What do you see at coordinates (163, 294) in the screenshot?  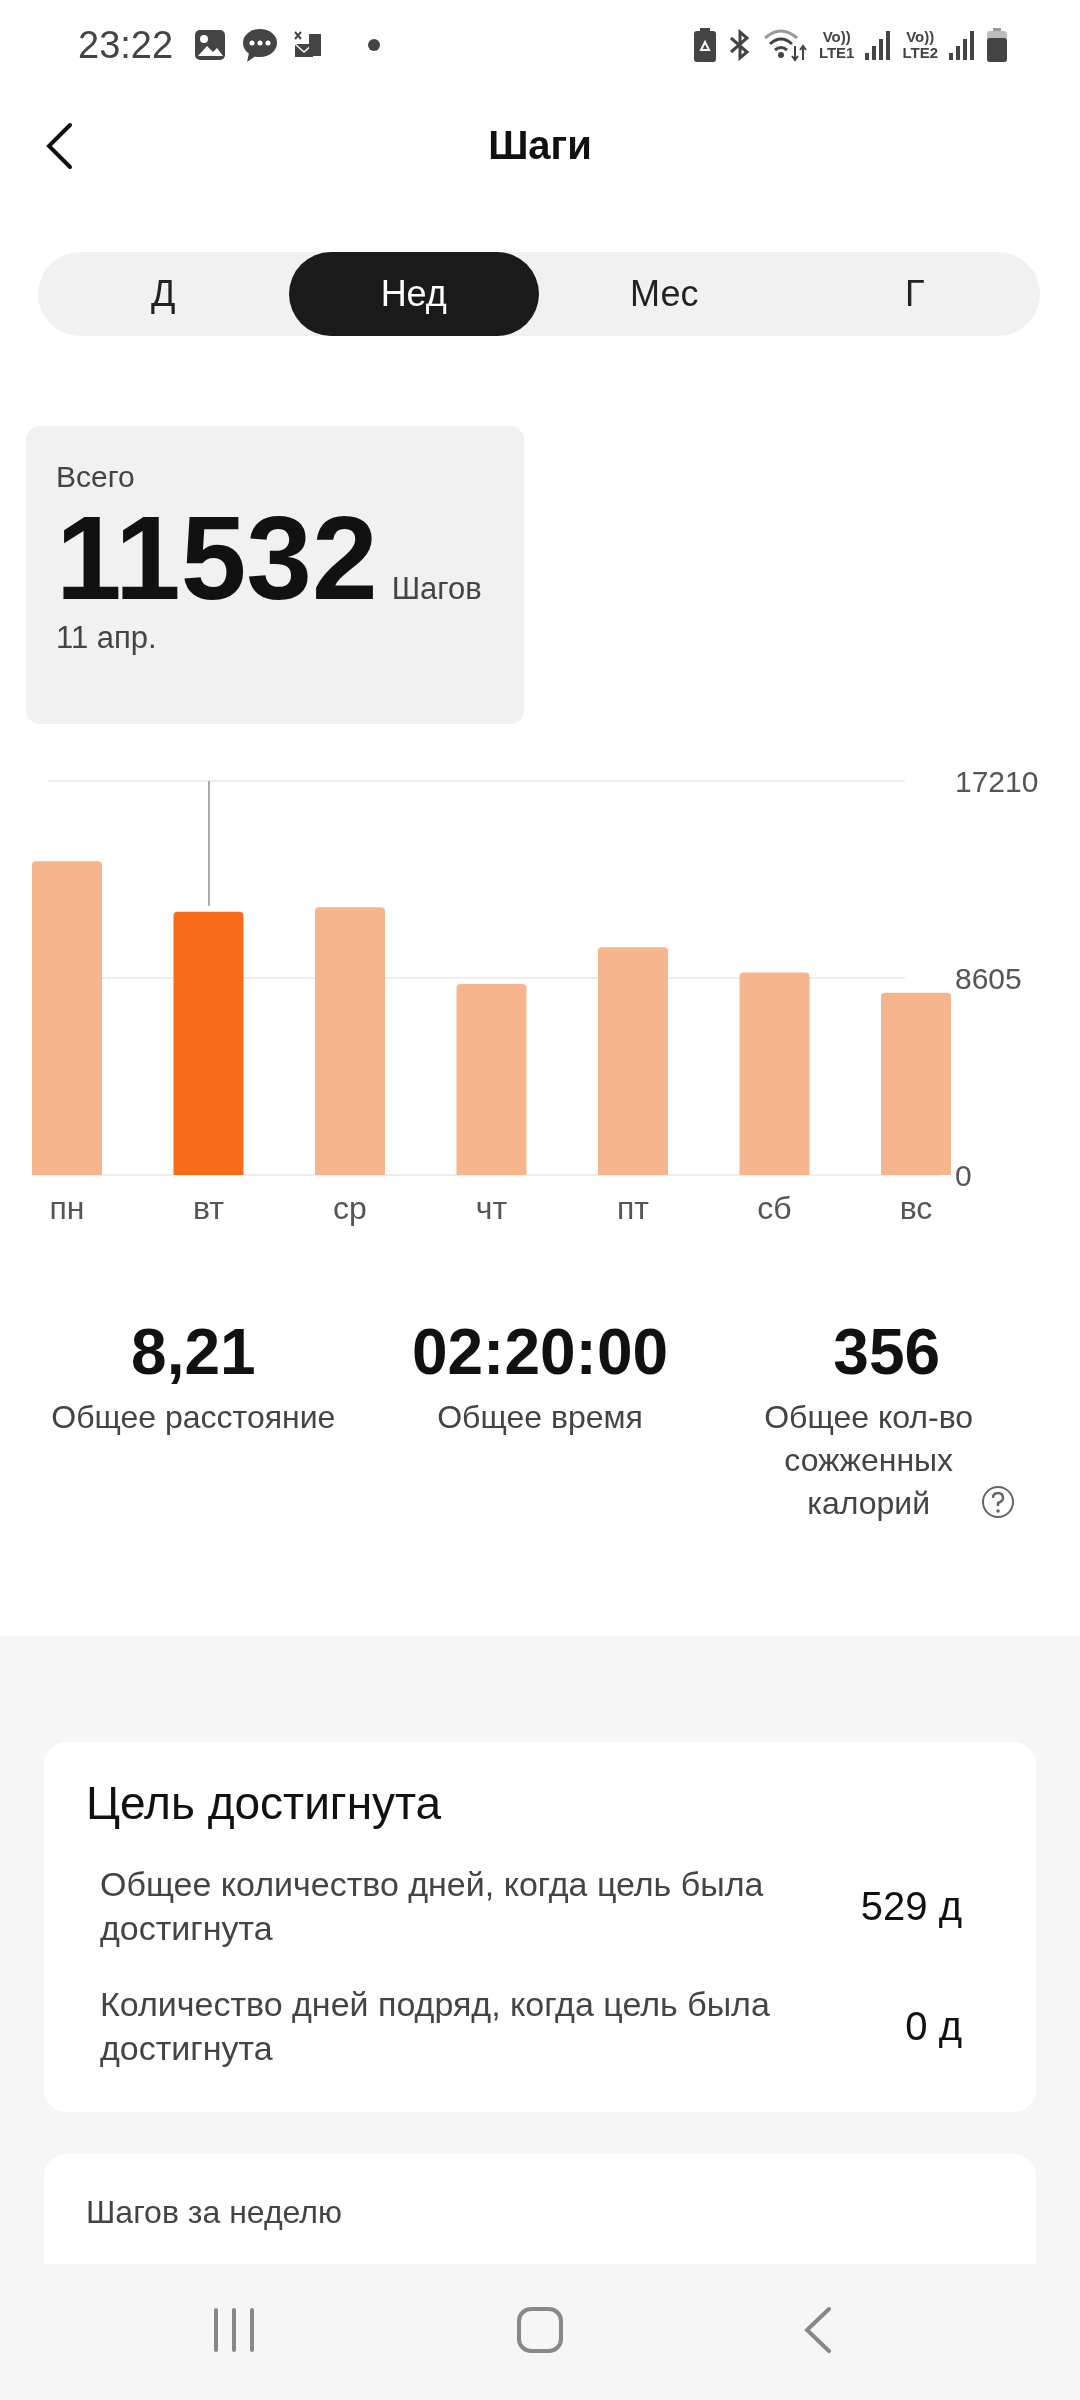 I see `period-tab: Д` at bounding box center [163, 294].